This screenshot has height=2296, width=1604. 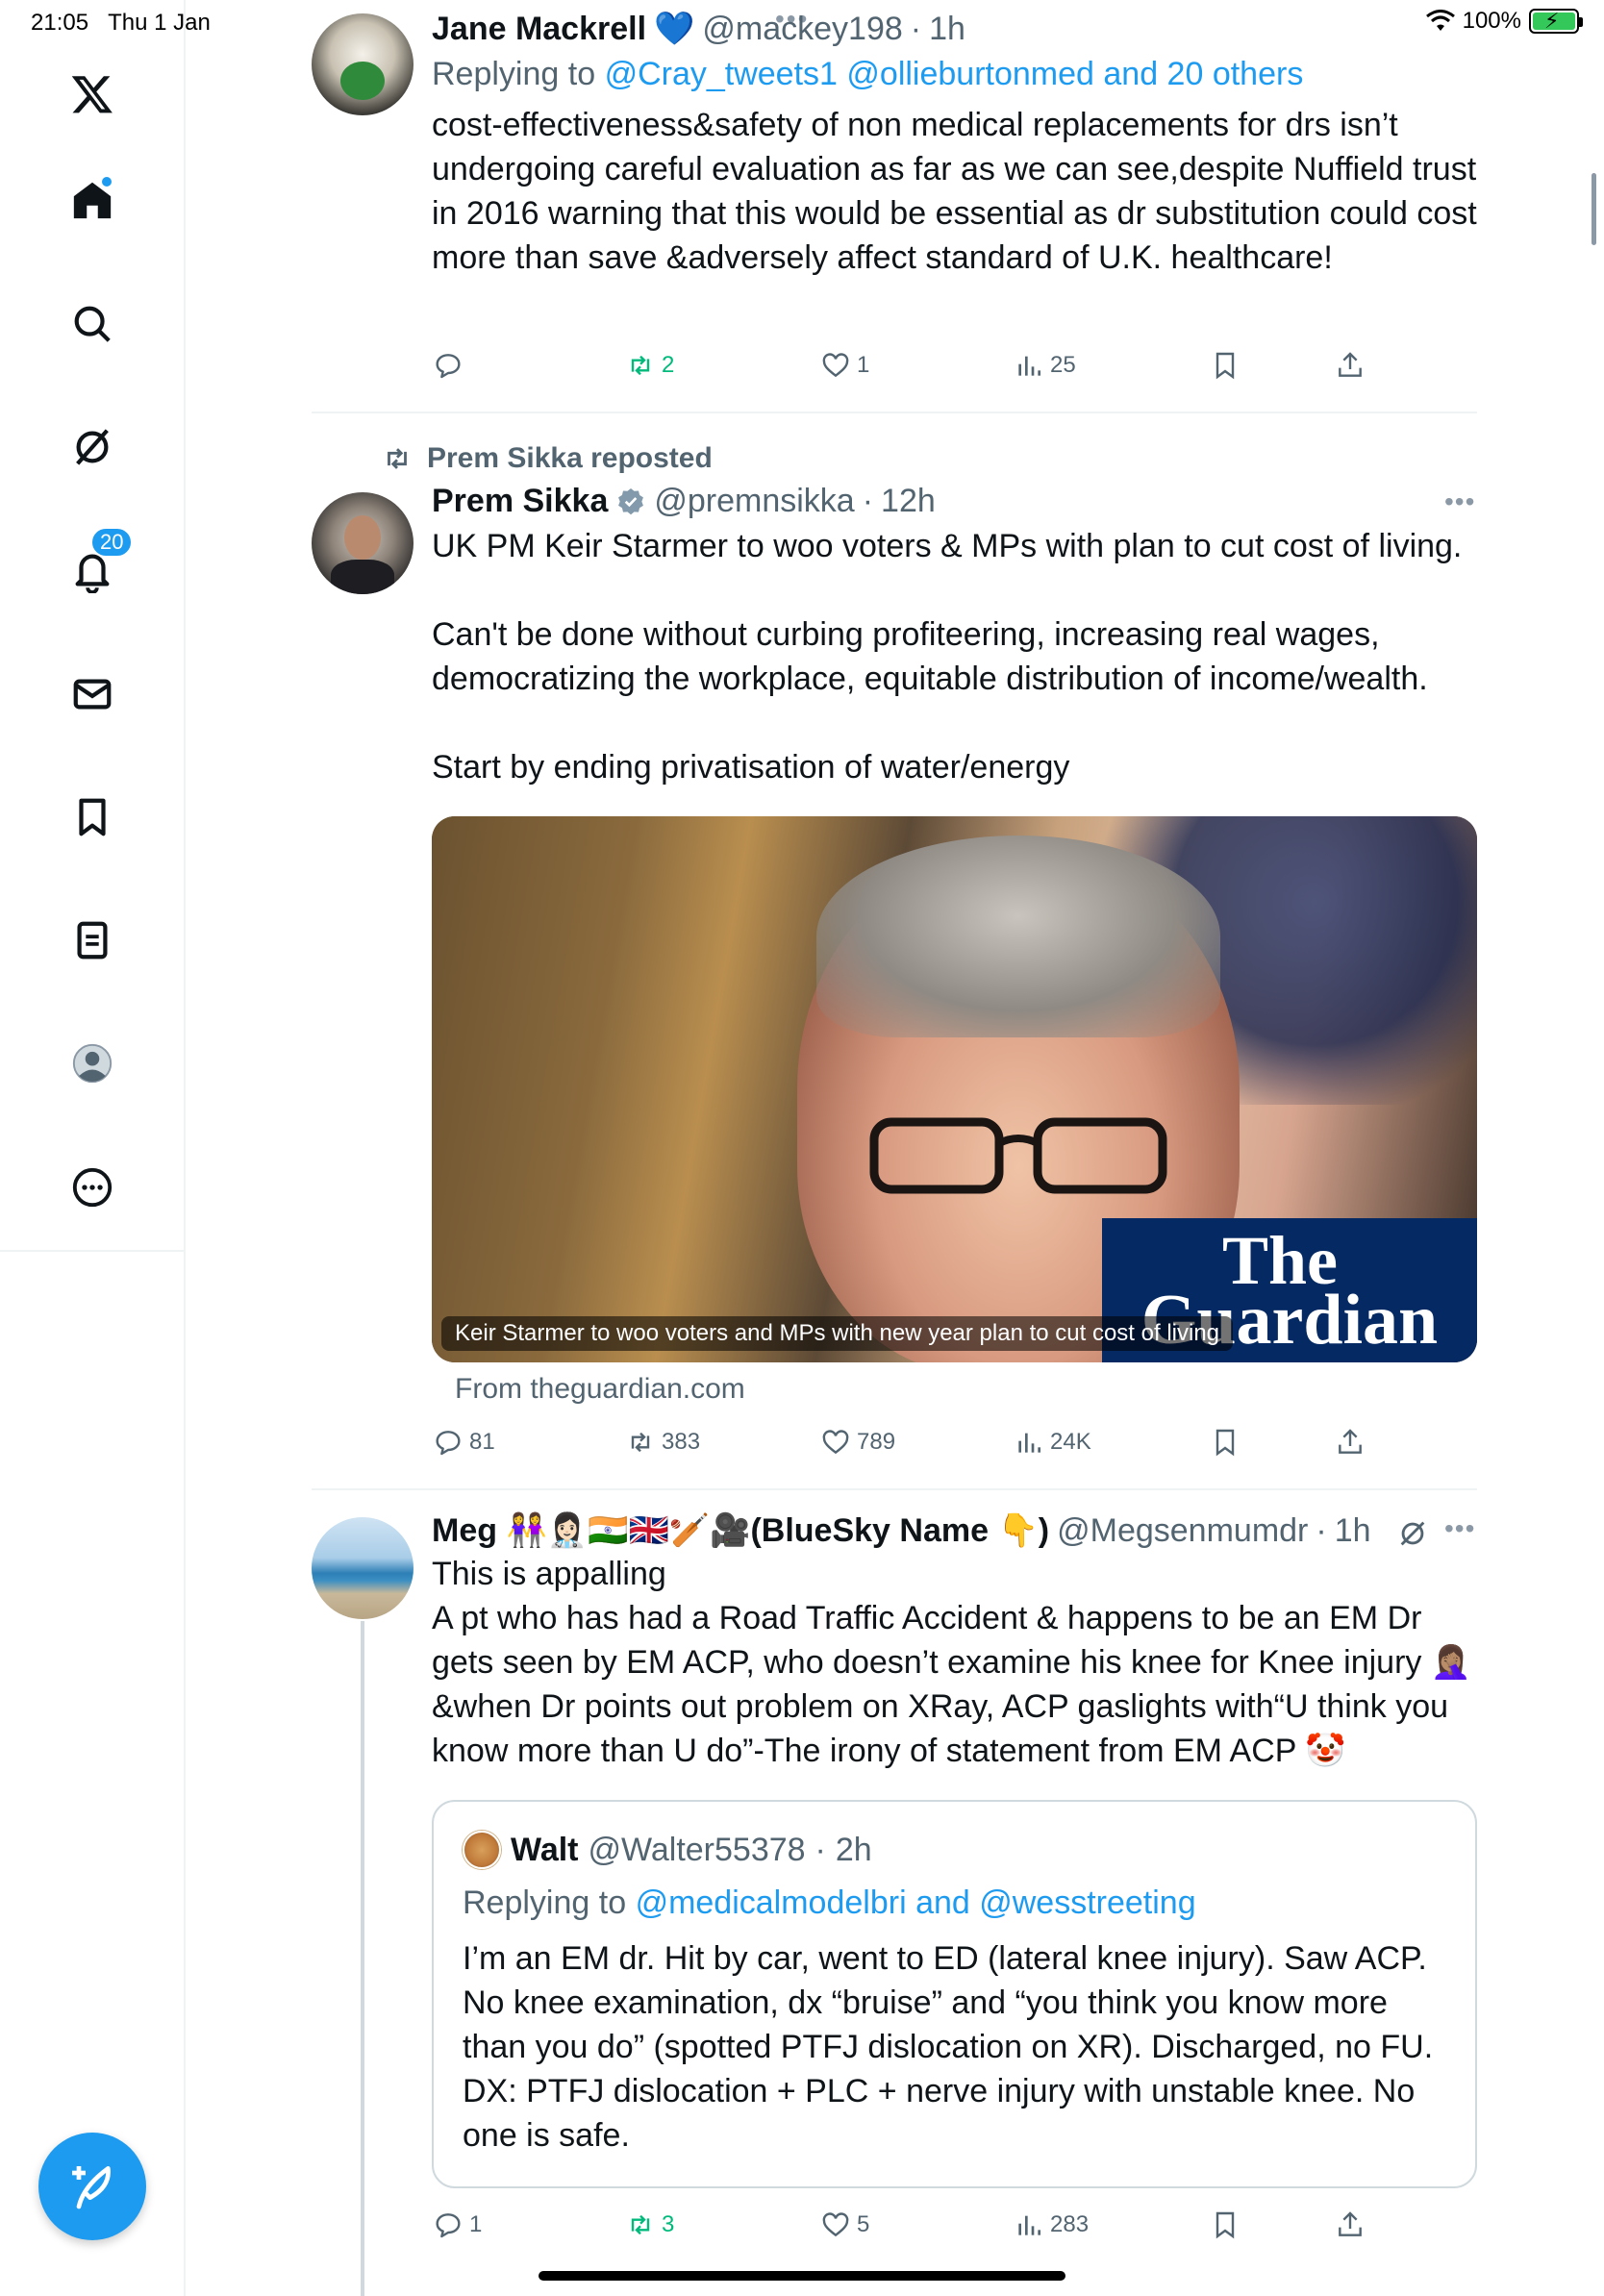 I want to click on quoted-tweet-header: Walt @Walter55378 · 2h, so click(x=667, y=1850).